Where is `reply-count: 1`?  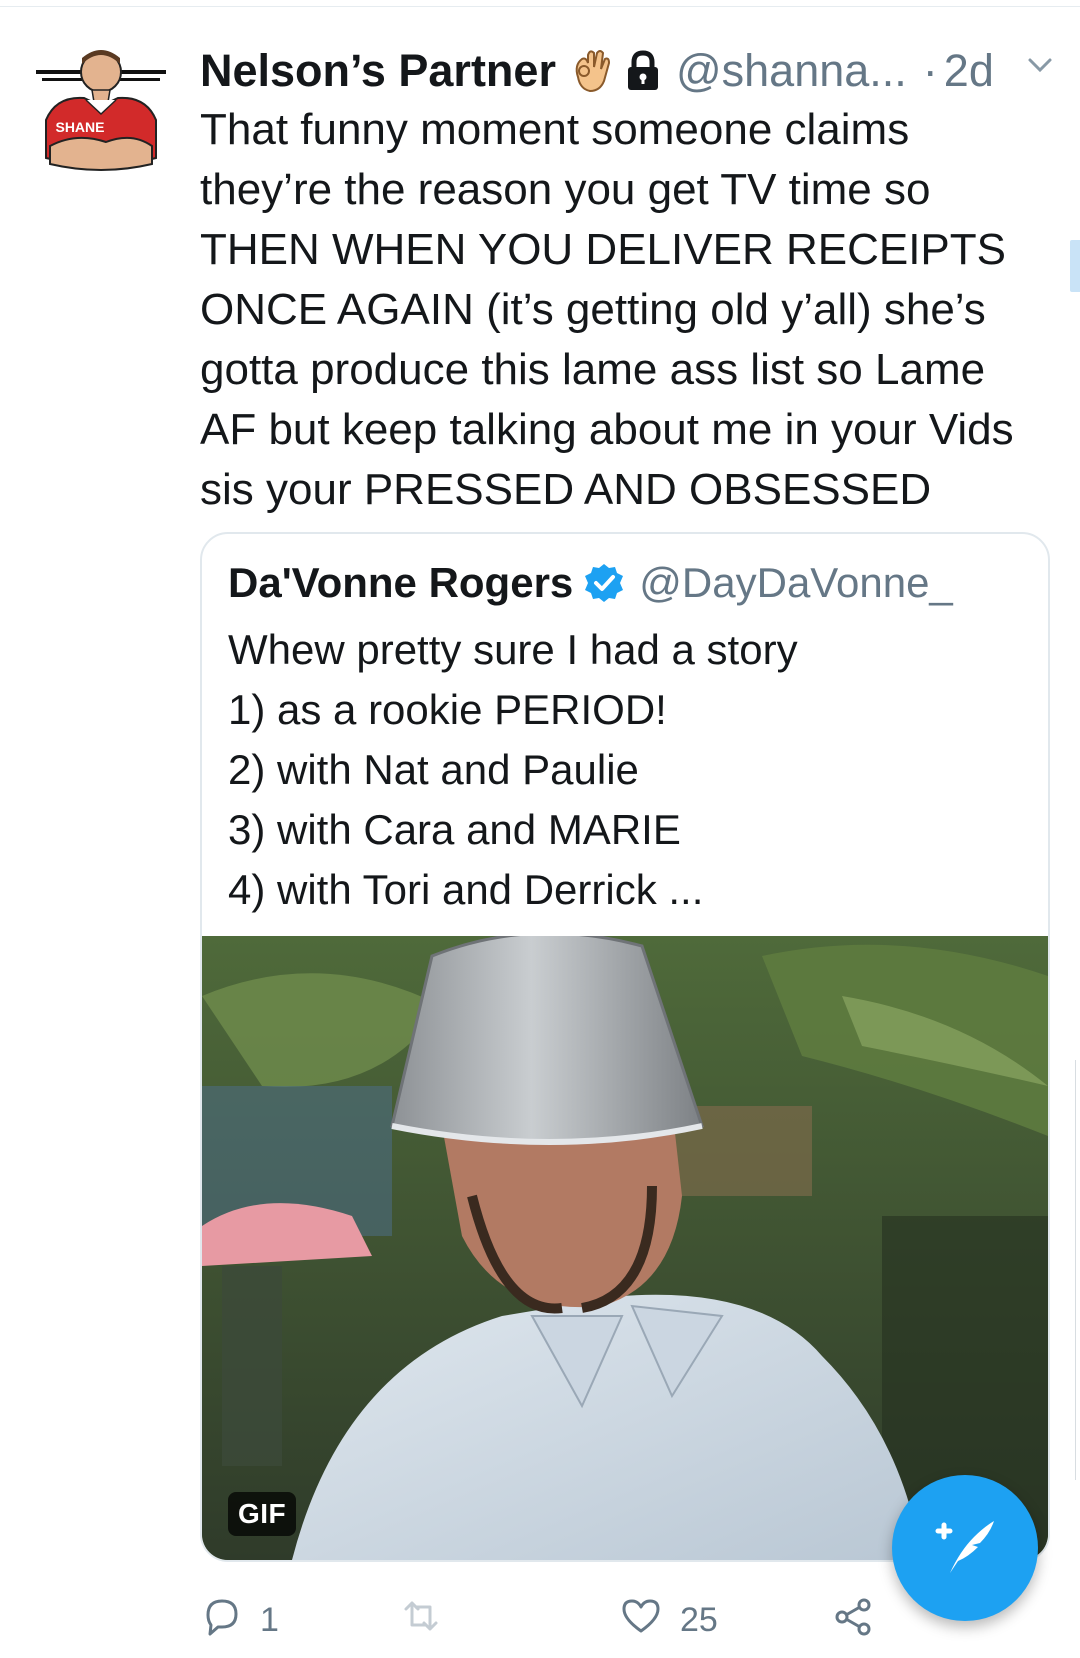 reply-count: 1 is located at coordinates (269, 1619).